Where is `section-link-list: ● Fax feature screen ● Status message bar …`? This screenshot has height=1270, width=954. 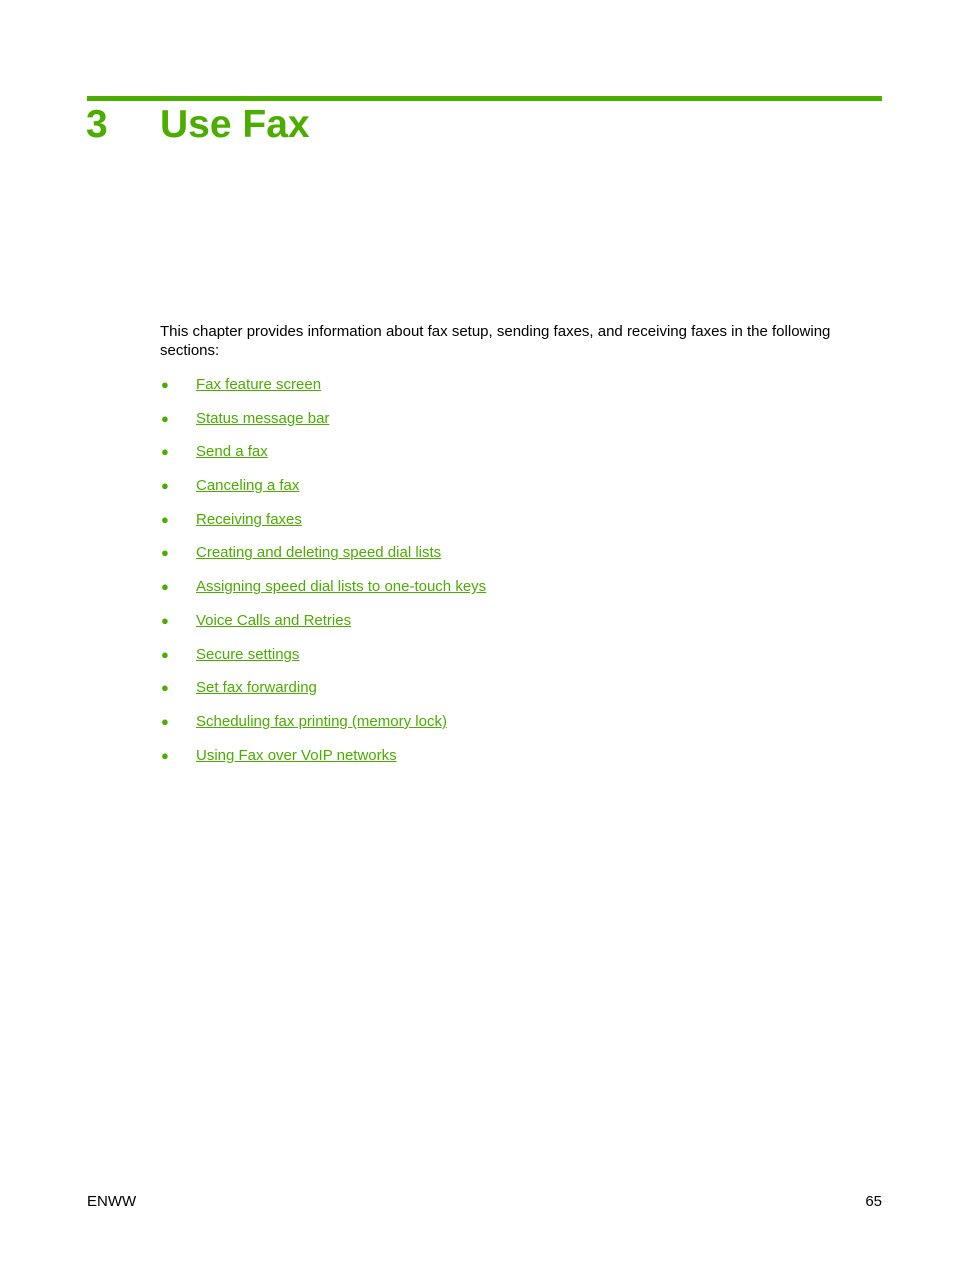
section-link-list: ● Fax feature screen ● Status message bar … is located at coordinates (323, 577).